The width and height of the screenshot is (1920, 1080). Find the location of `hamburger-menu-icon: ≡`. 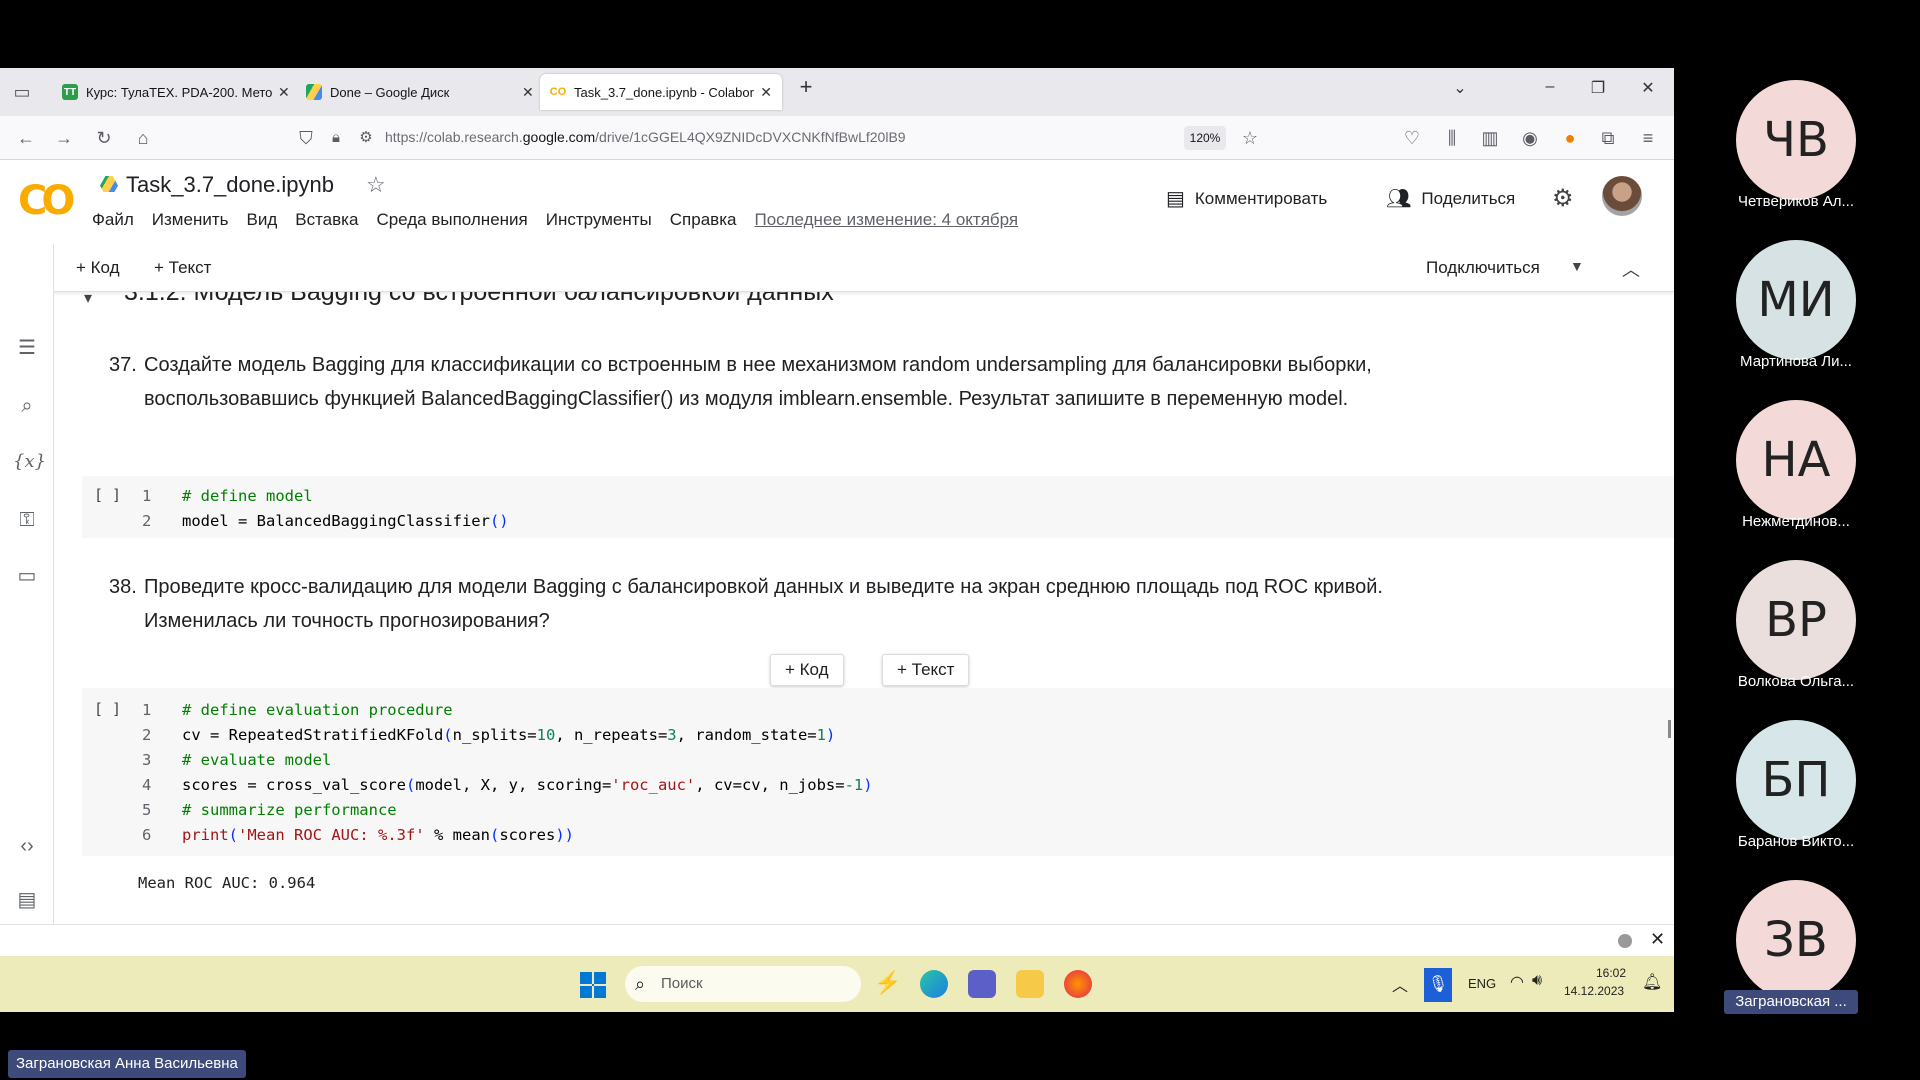

hamburger-menu-icon: ≡ is located at coordinates (1648, 138).